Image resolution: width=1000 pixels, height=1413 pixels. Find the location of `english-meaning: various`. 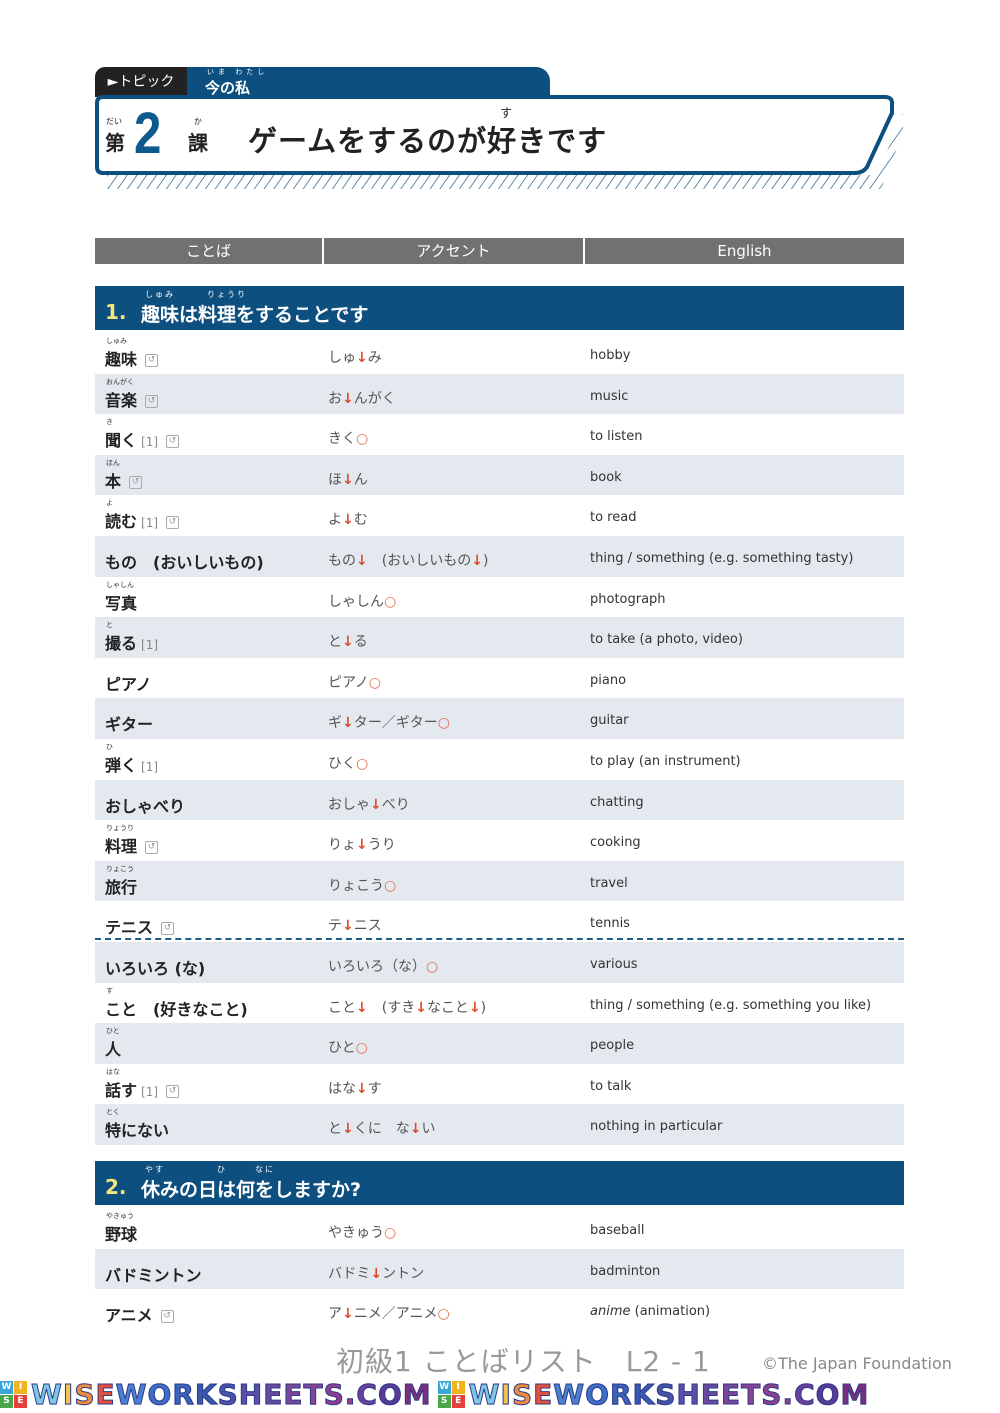

english-meaning: various is located at coordinates (614, 964).